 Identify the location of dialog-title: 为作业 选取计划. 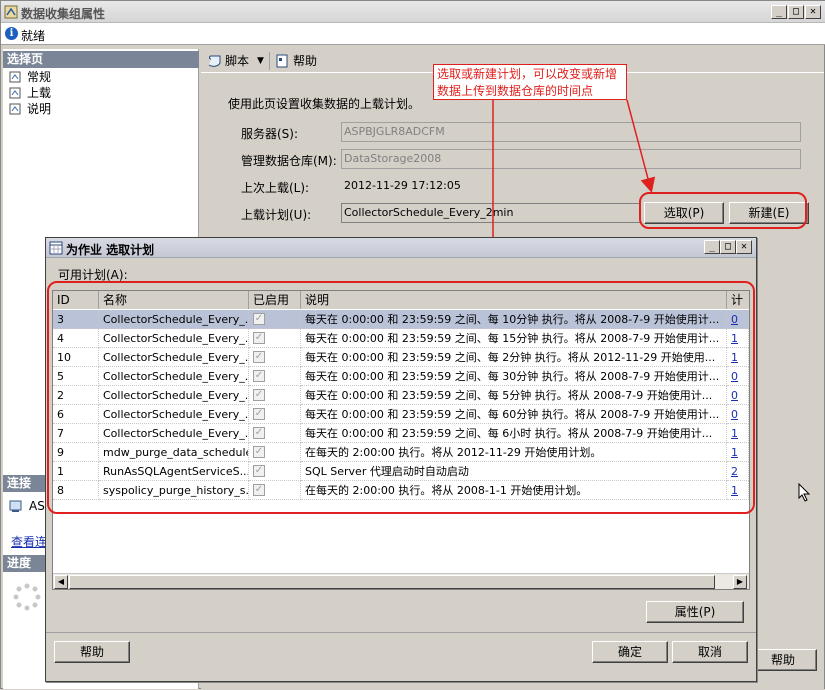
(110, 250).